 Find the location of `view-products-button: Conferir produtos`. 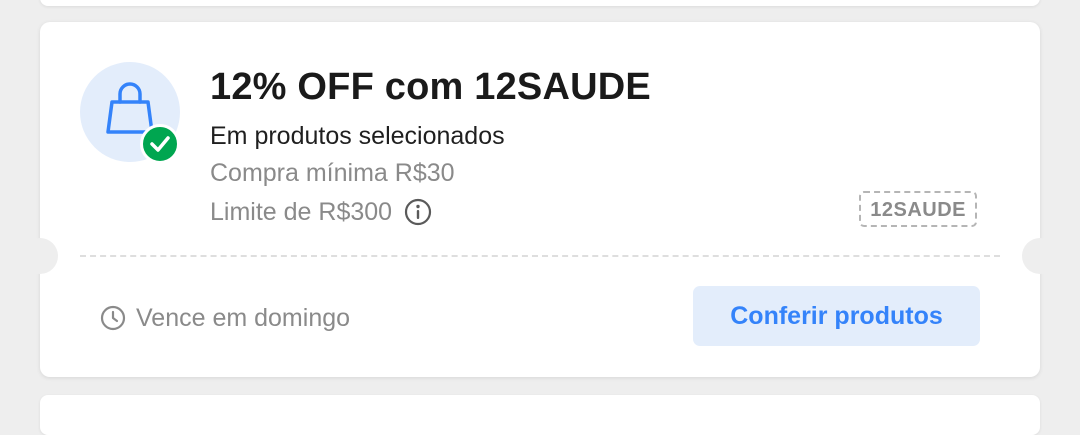

view-products-button: Conferir produtos is located at coordinates (836, 316).